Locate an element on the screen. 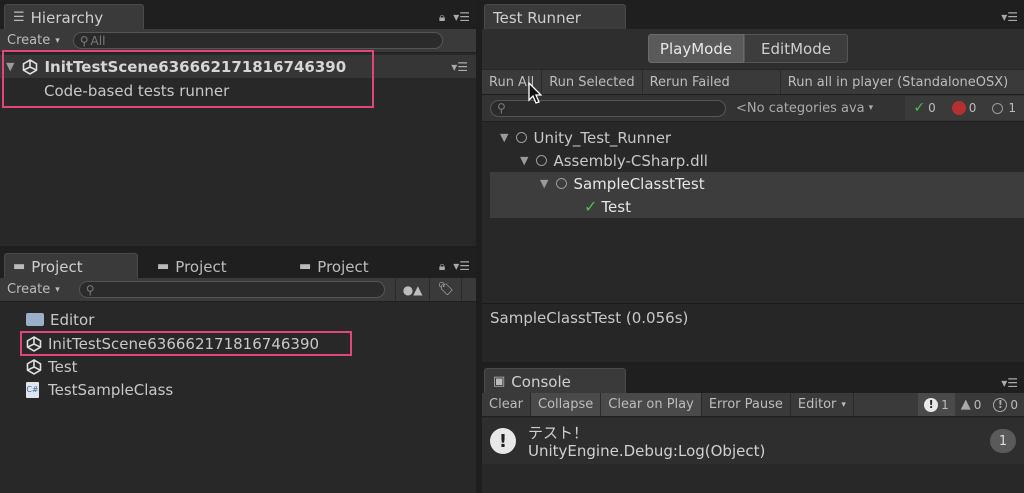  console-tab-icons: ▾☰ is located at coordinates (1009, 383).